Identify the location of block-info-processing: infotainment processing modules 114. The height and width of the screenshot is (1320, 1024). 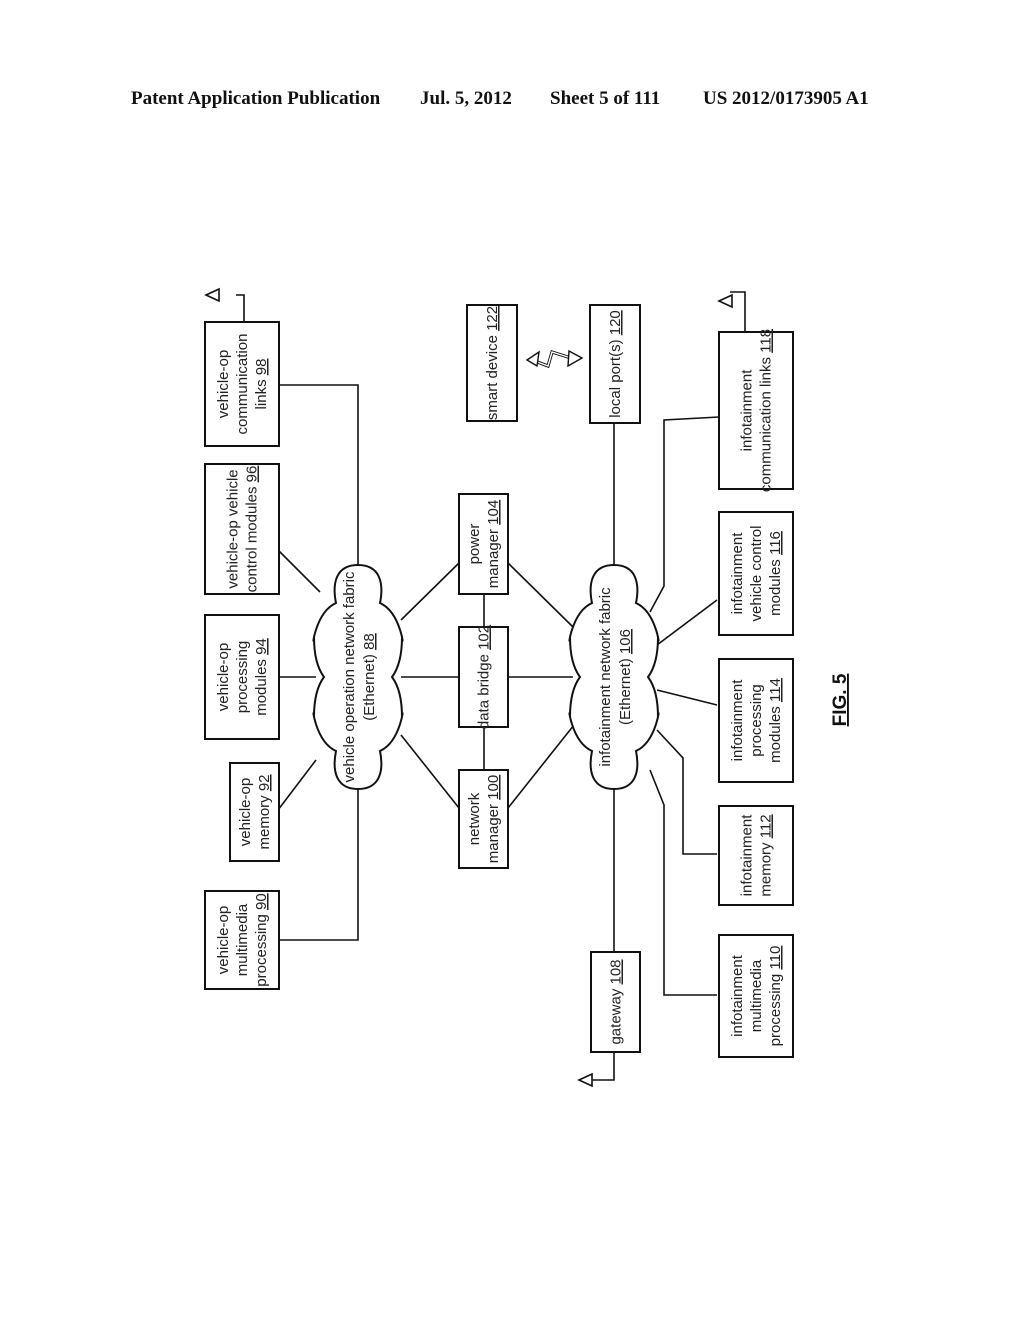
(756, 720).